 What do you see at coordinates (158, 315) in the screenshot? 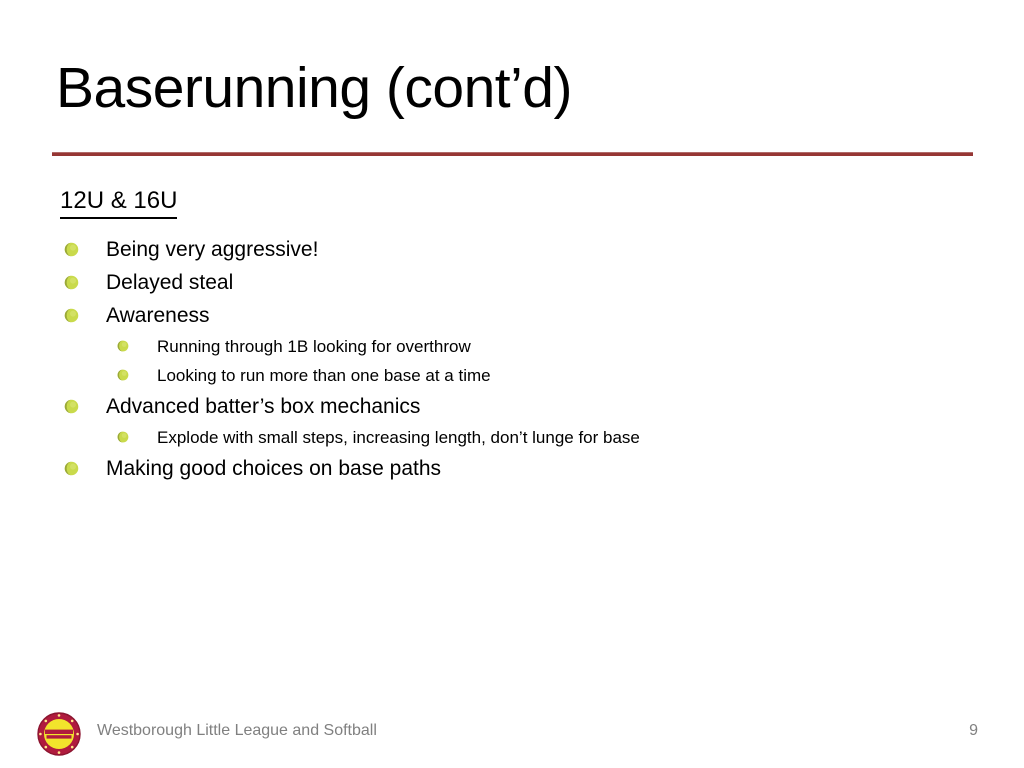
I see `list-item-label: Awareness` at bounding box center [158, 315].